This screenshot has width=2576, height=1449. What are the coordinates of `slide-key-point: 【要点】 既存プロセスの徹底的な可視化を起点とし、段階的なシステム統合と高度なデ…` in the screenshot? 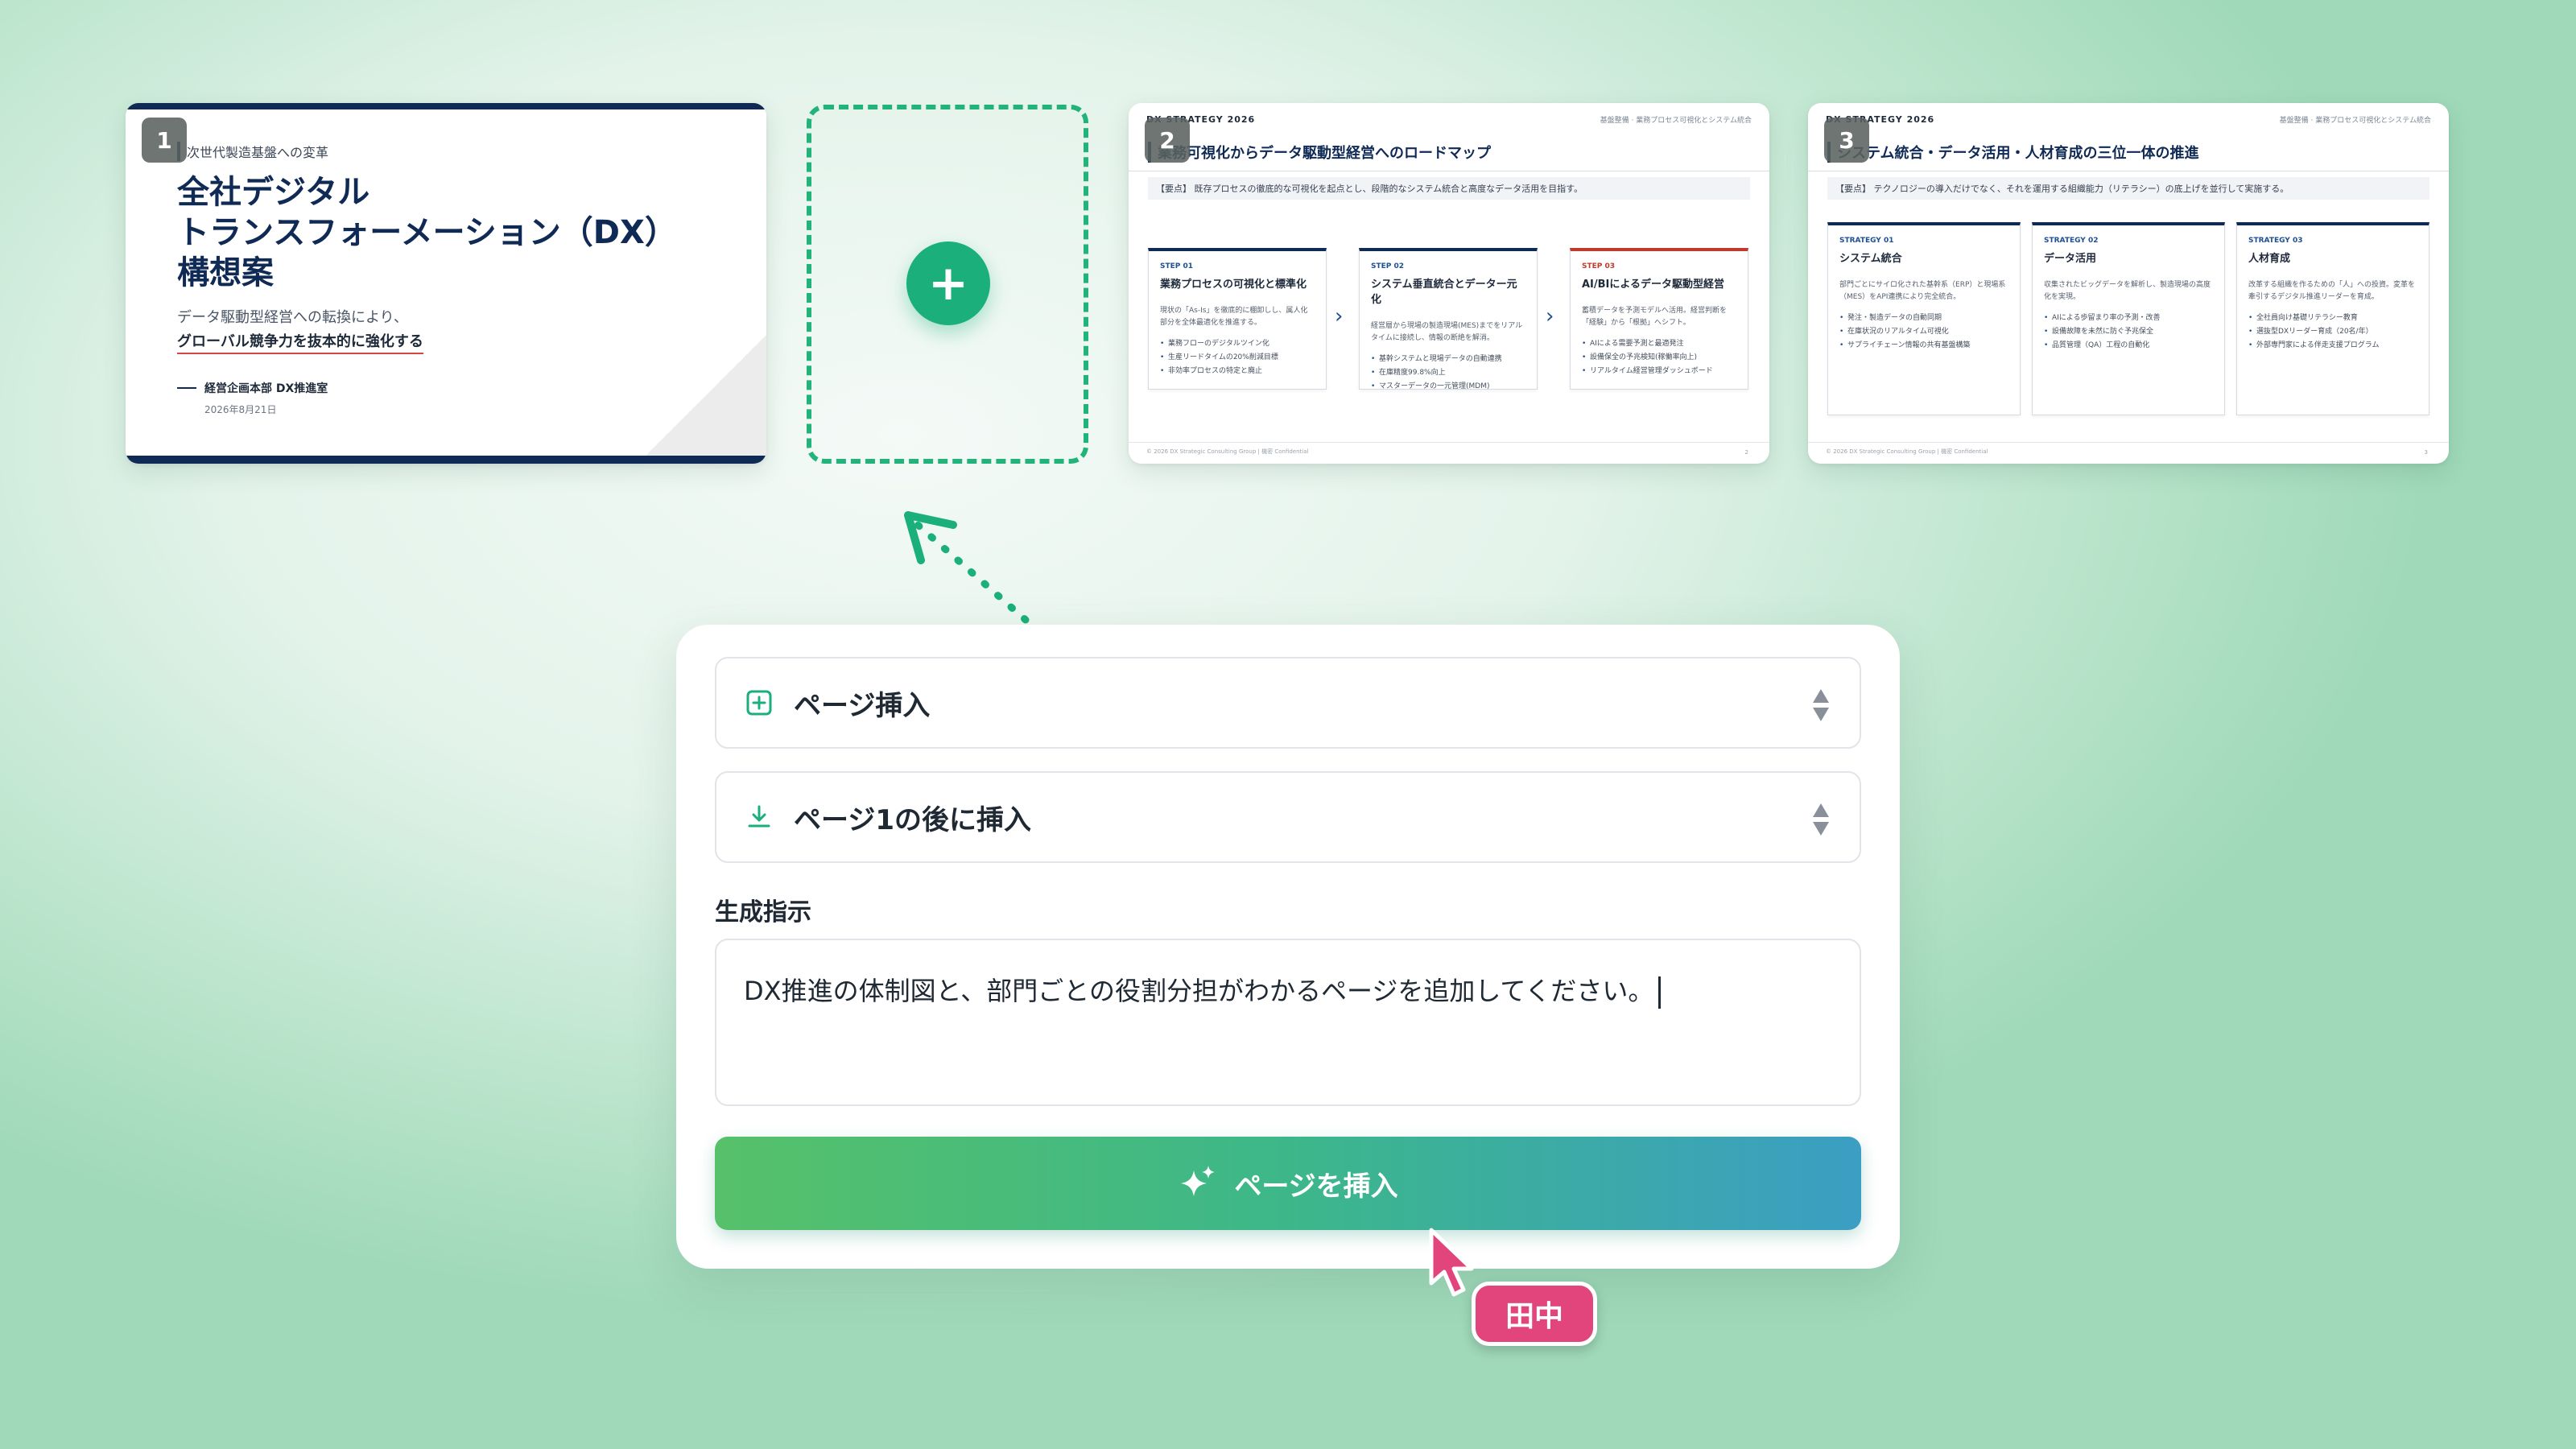 It's located at (1449, 188).